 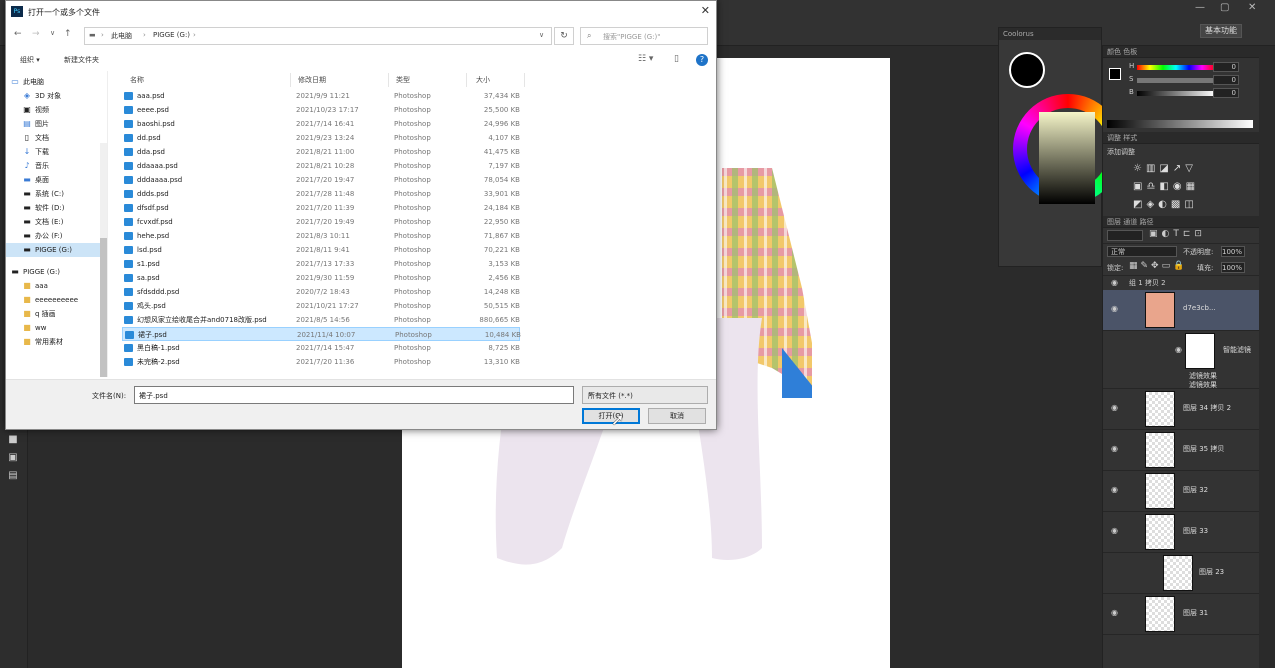 I want to click on column-header-name: 名称, so click(x=137, y=80).